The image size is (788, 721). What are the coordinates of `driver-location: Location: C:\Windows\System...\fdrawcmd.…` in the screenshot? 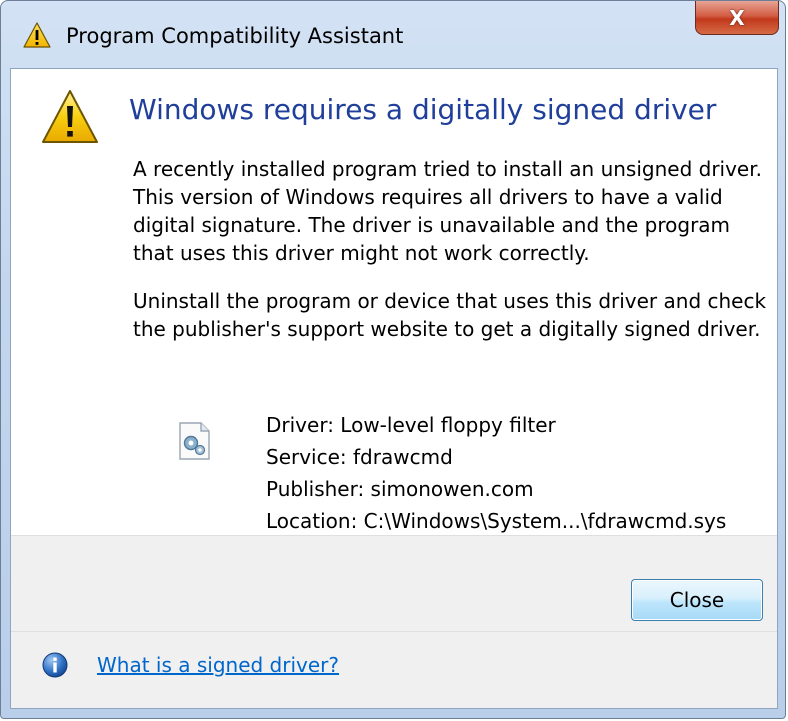 It's located at (496, 521).